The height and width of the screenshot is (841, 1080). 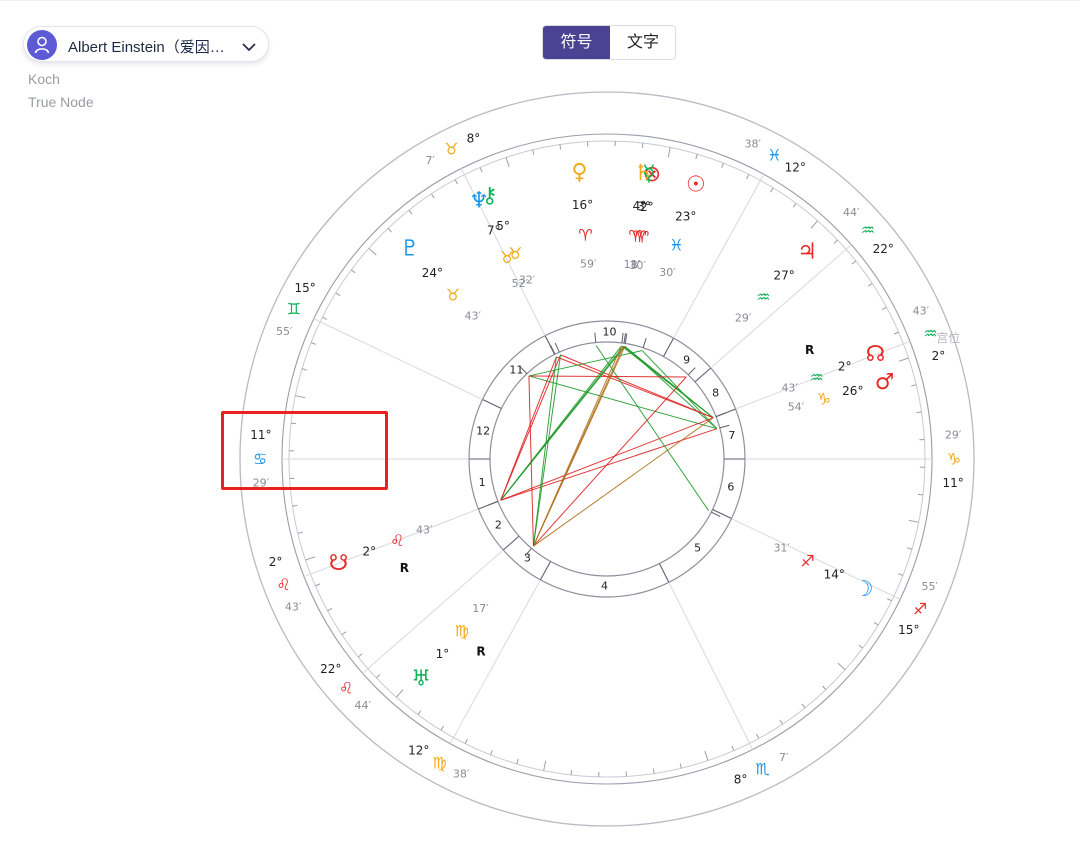 I want to click on planet-degree: 27°, so click(x=783, y=276).